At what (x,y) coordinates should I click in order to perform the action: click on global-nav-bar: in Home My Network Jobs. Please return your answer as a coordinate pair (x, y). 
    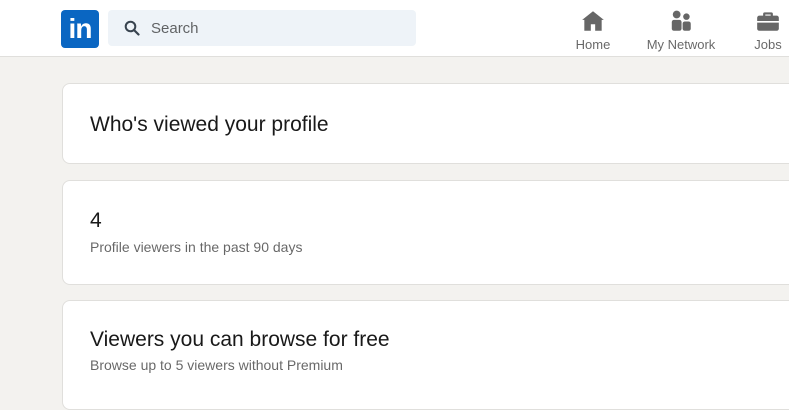
    Looking at the image, I should click on (394, 28).